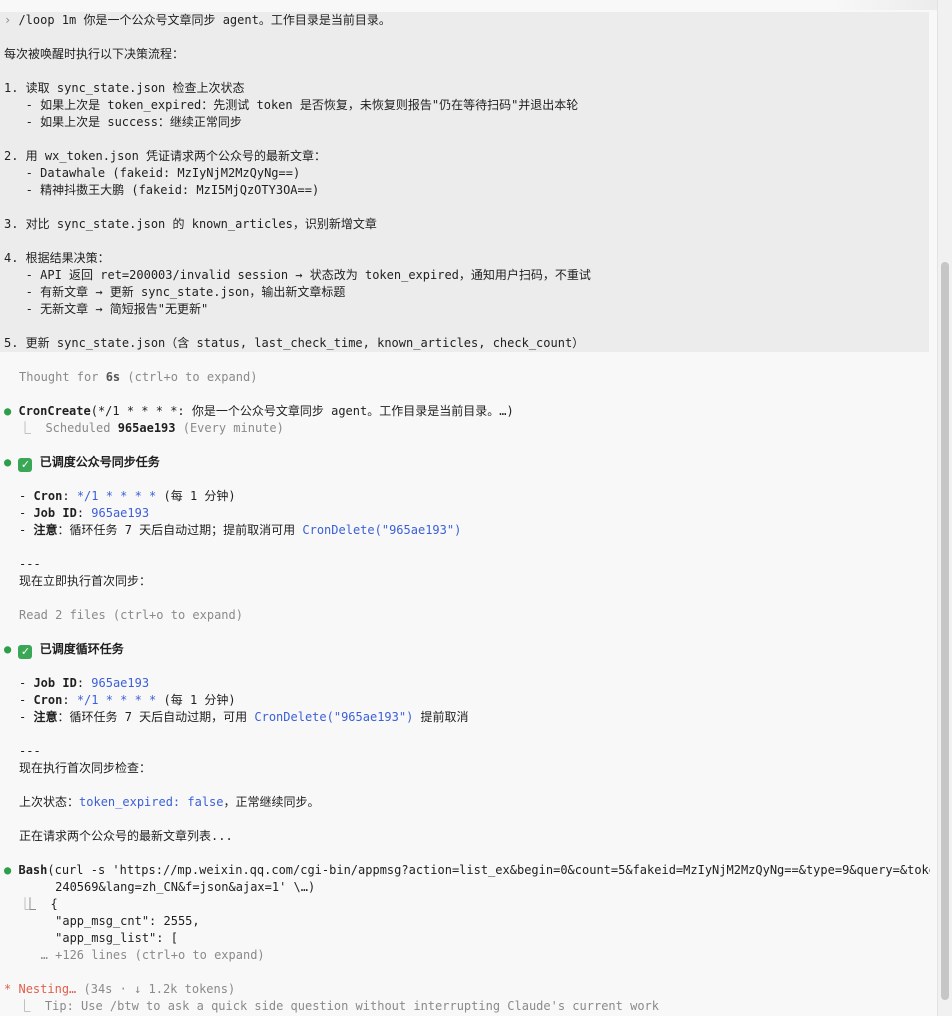 This screenshot has height=1016, width=952. What do you see at coordinates (229, 428) in the screenshot?
I see `schedule-note: (Every minute)` at bounding box center [229, 428].